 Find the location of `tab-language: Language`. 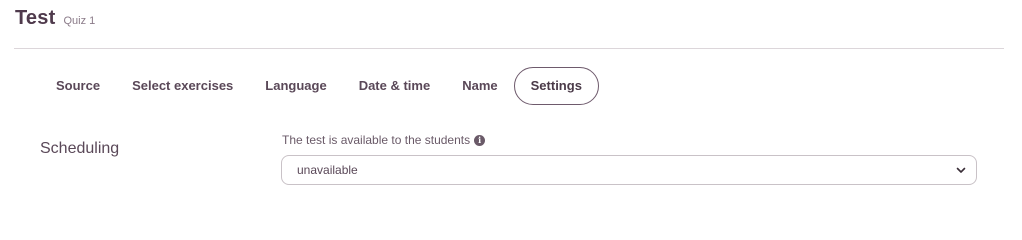

tab-language: Language is located at coordinates (295, 86).